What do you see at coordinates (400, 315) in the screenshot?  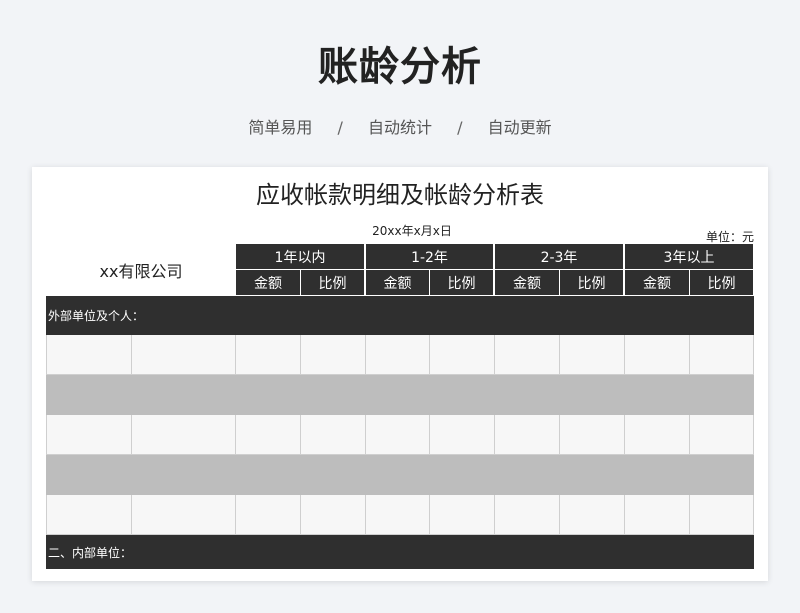 I see `section-external: 外部单位及个人：` at bounding box center [400, 315].